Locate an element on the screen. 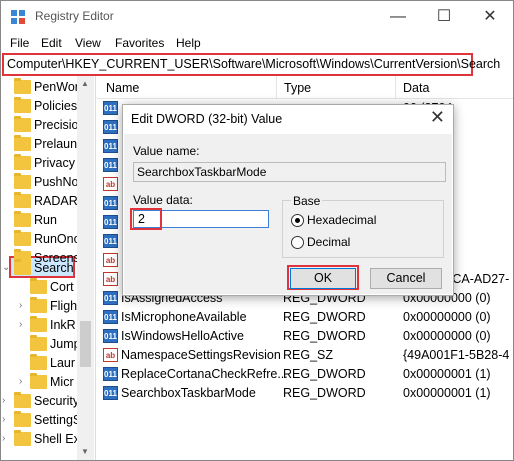  list-header: Name Type Data is located at coordinates (305, 87).